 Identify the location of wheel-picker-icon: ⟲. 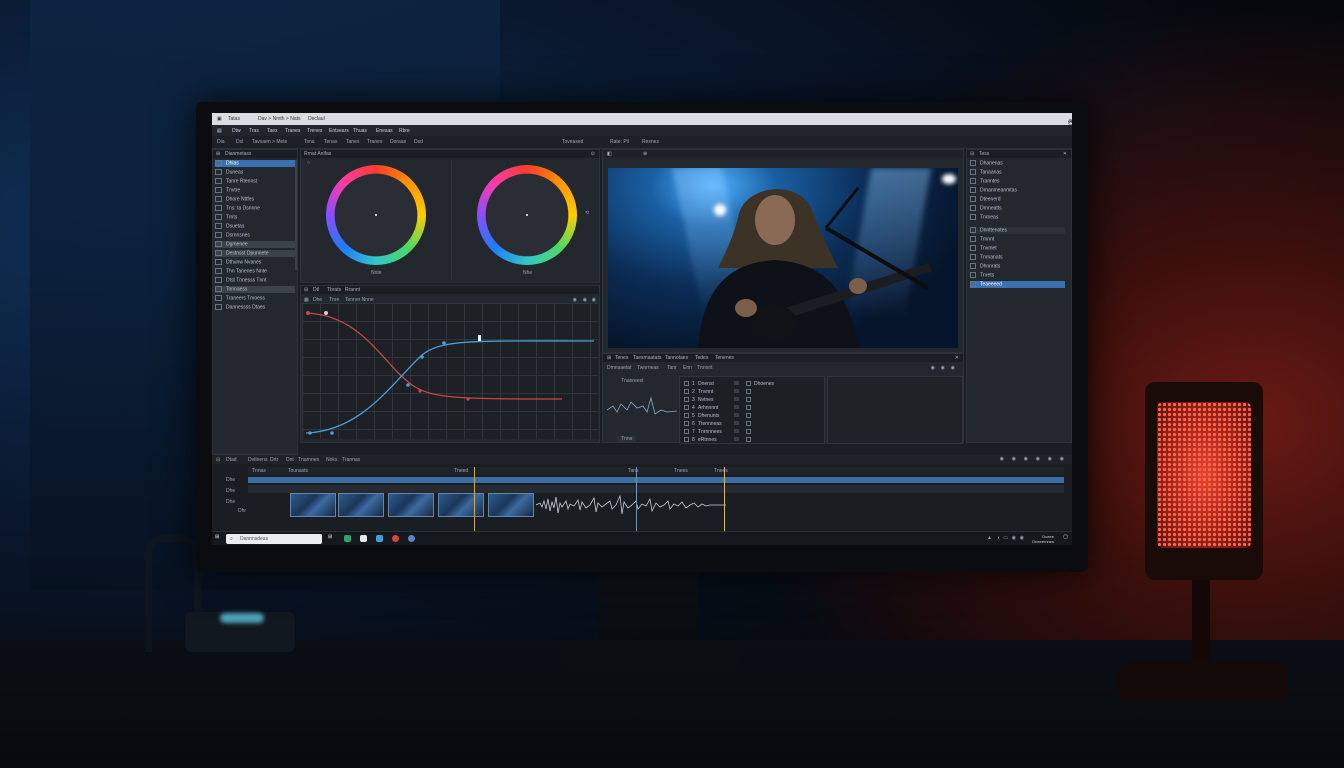
(587, 213).